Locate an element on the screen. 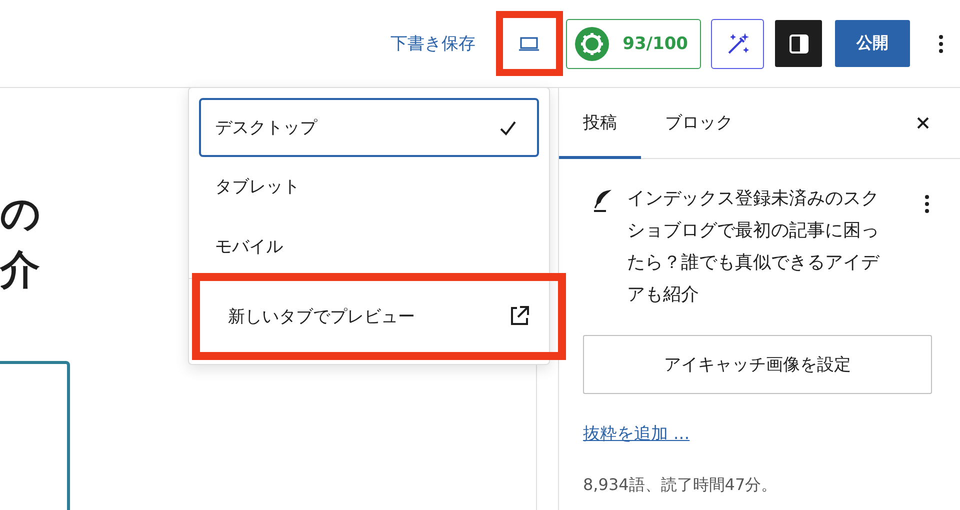  set-featured-image-button: アイキャッチ画像を設定 is located at coordinates (757, 364).